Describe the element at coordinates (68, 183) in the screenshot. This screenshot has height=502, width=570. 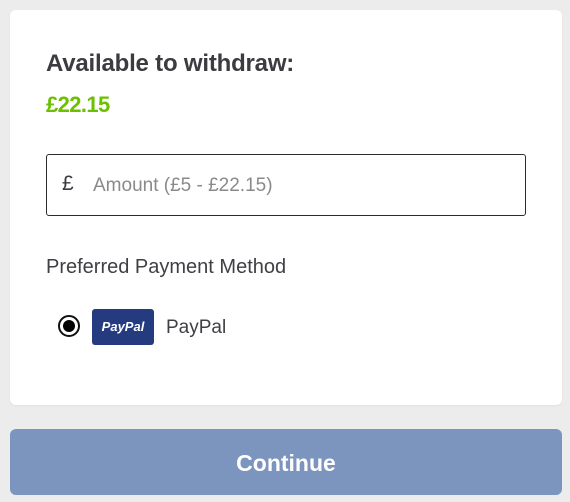
I see `currency-symbol: £` at that location.